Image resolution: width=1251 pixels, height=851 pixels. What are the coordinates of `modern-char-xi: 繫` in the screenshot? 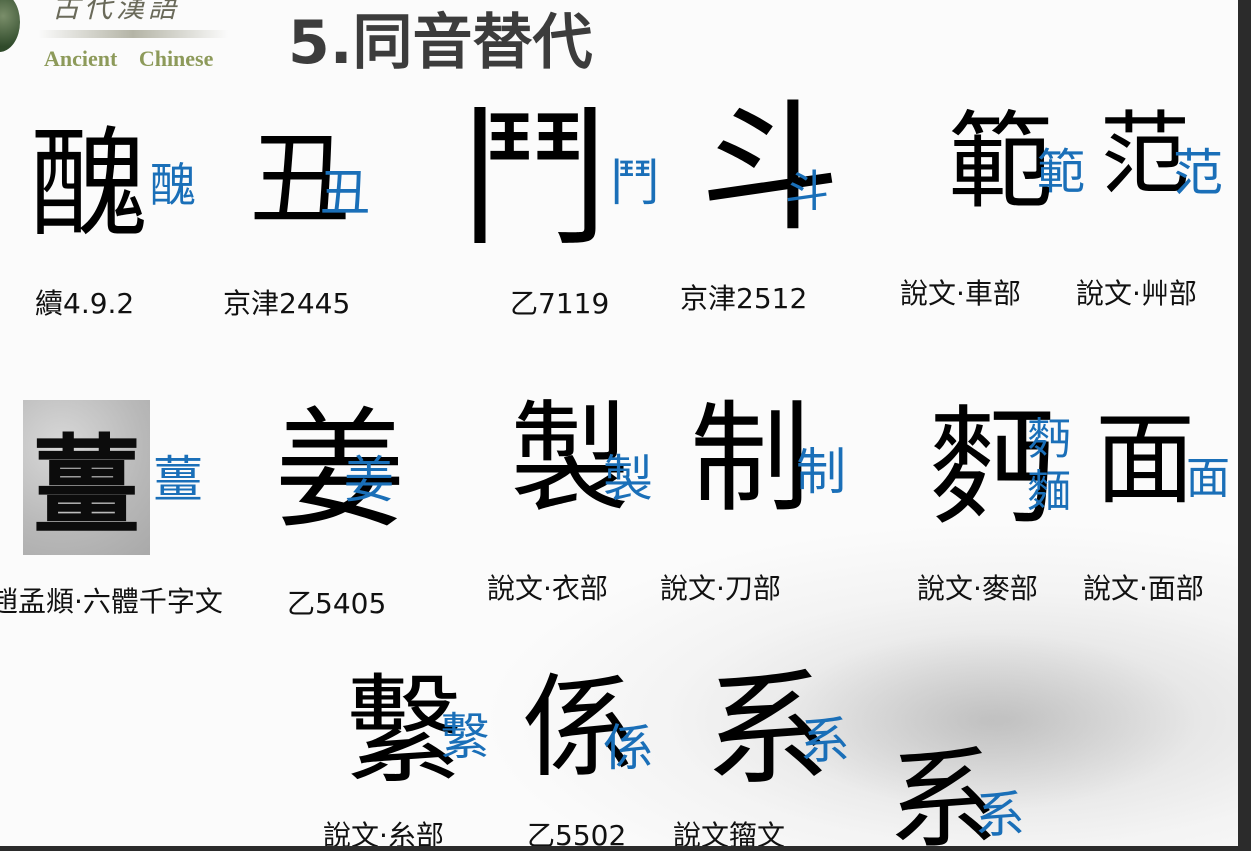 It's located at (465, 737).